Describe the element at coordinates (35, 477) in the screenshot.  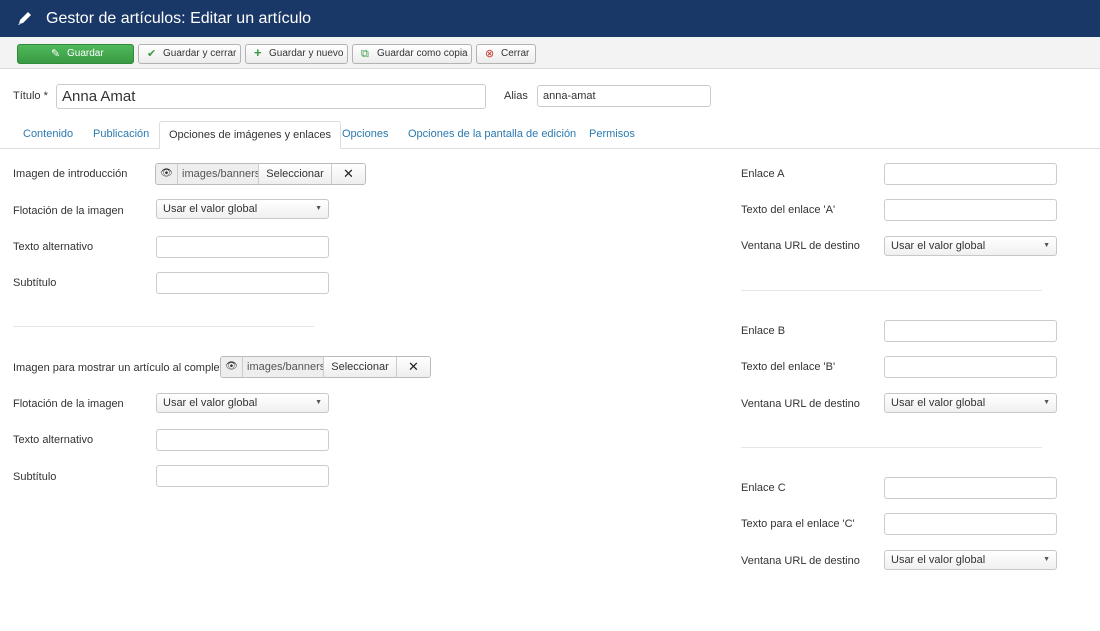
I see `full-caption-label: Subtítulo` at that location.